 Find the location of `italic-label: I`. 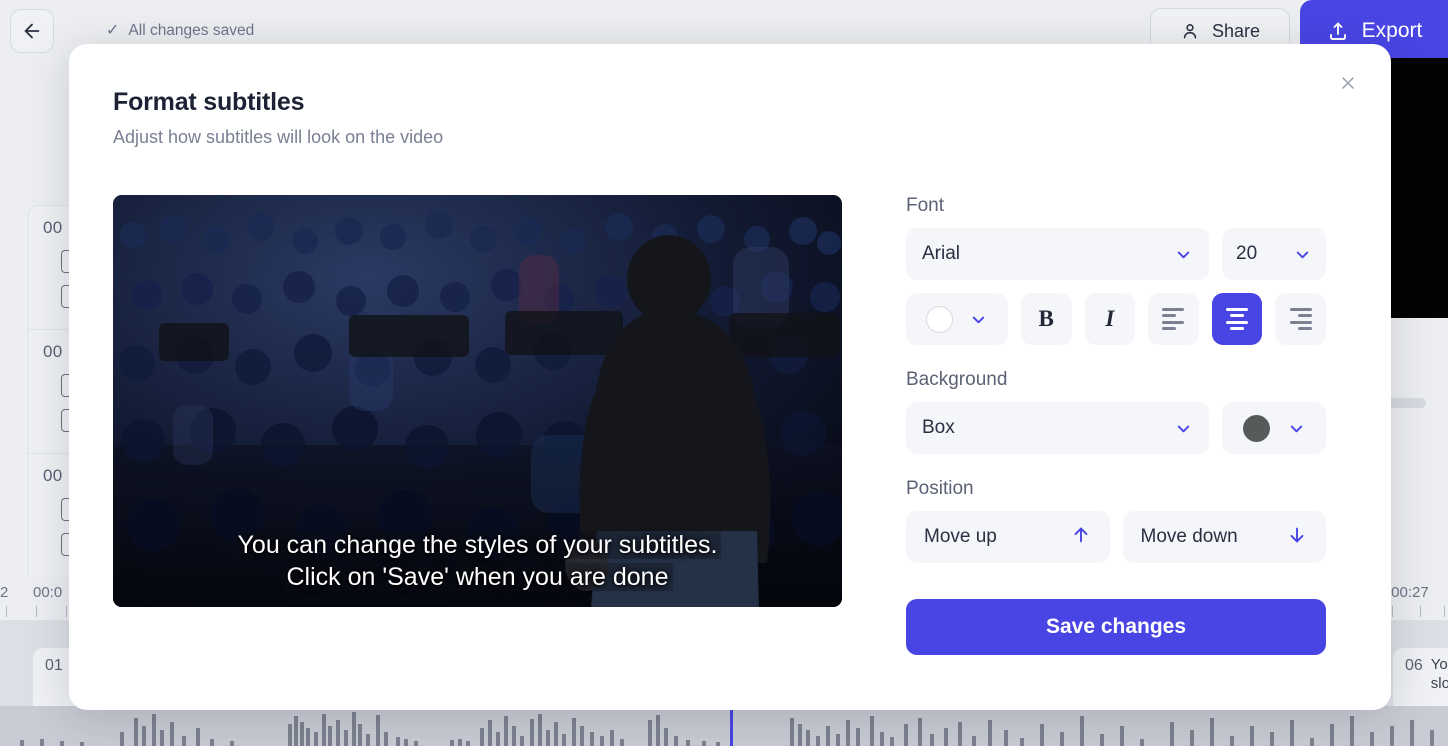

italic-label: I is located at coordinates (1110, 318).